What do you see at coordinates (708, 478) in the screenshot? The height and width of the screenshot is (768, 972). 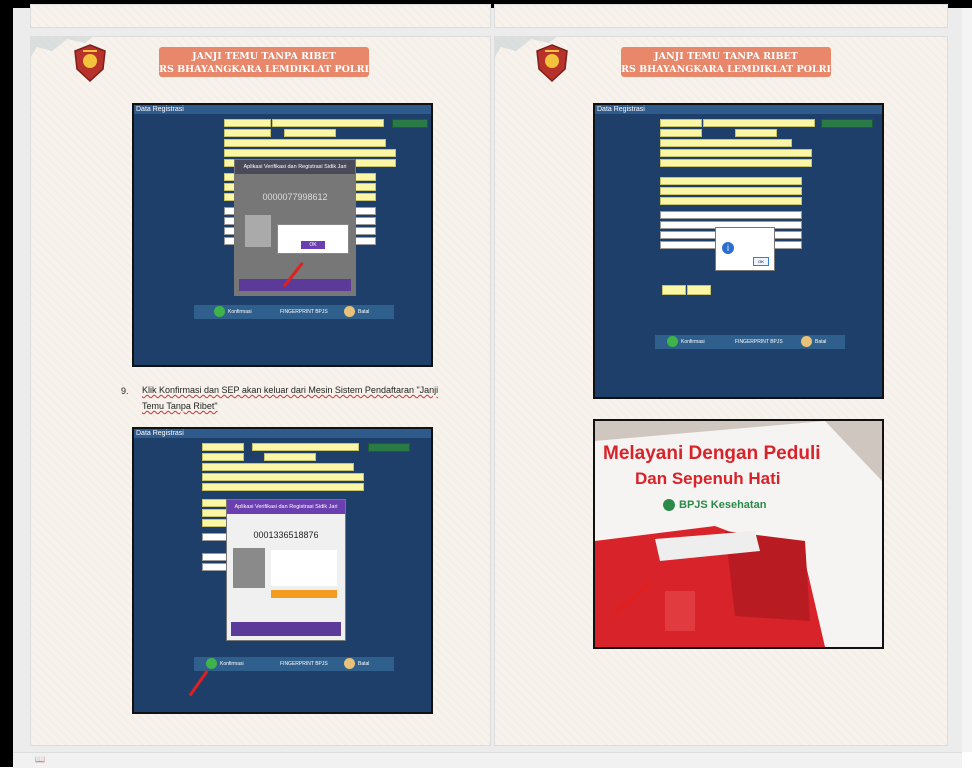 I see `kiosk-slogan-line-2: Dan Sepenuh Hati` at bounding box center [708, 478].